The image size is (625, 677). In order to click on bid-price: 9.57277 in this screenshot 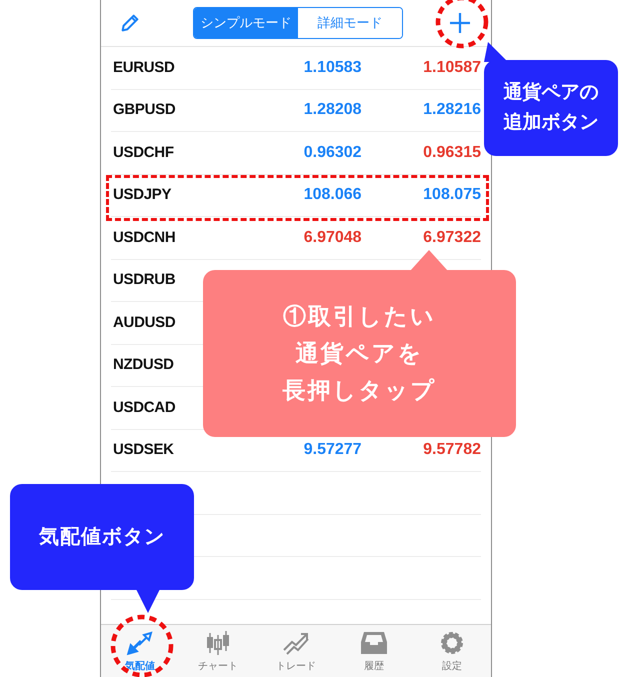, I will do `click(333, 450)`.